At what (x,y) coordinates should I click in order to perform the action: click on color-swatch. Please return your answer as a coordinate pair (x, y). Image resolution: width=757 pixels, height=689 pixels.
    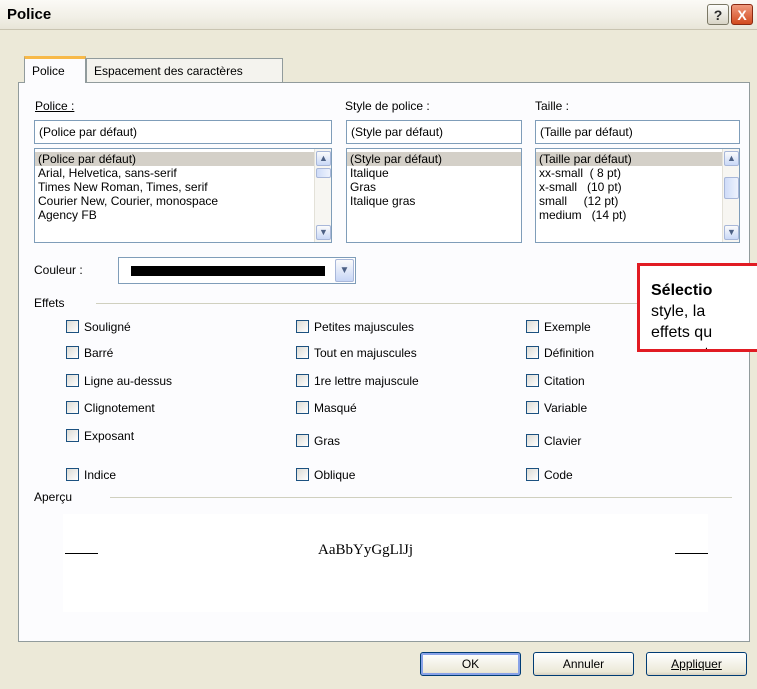
    Looking at the image, I should click on (228, 271).